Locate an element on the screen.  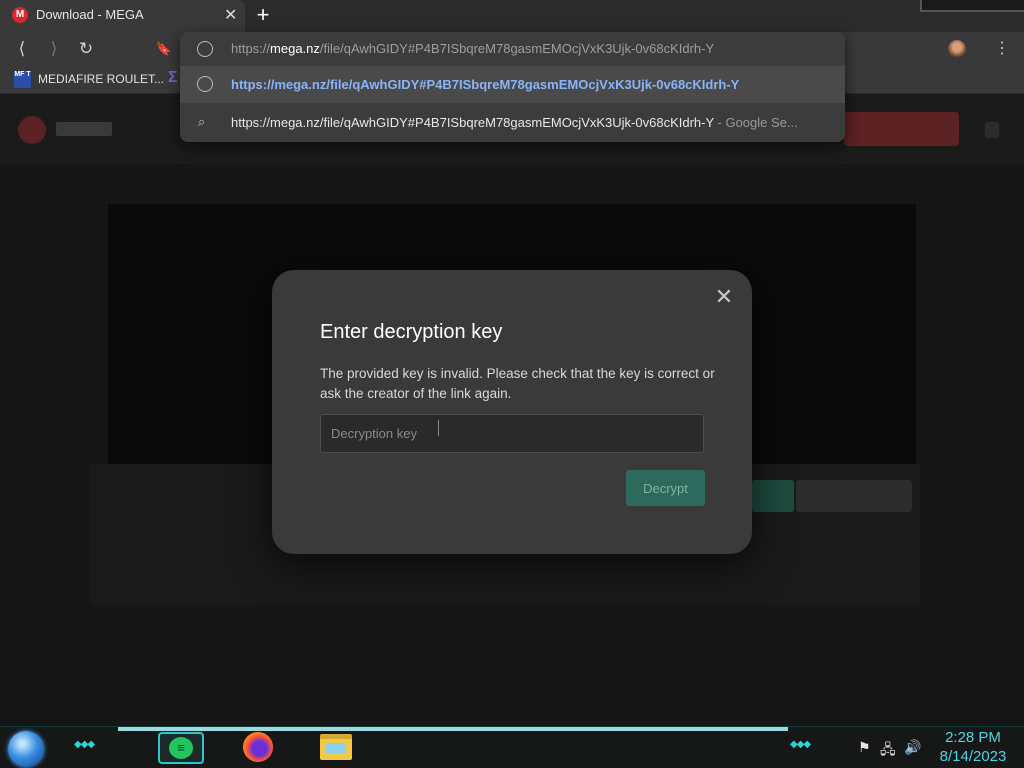
start-button is located at coordinates (26, 749).